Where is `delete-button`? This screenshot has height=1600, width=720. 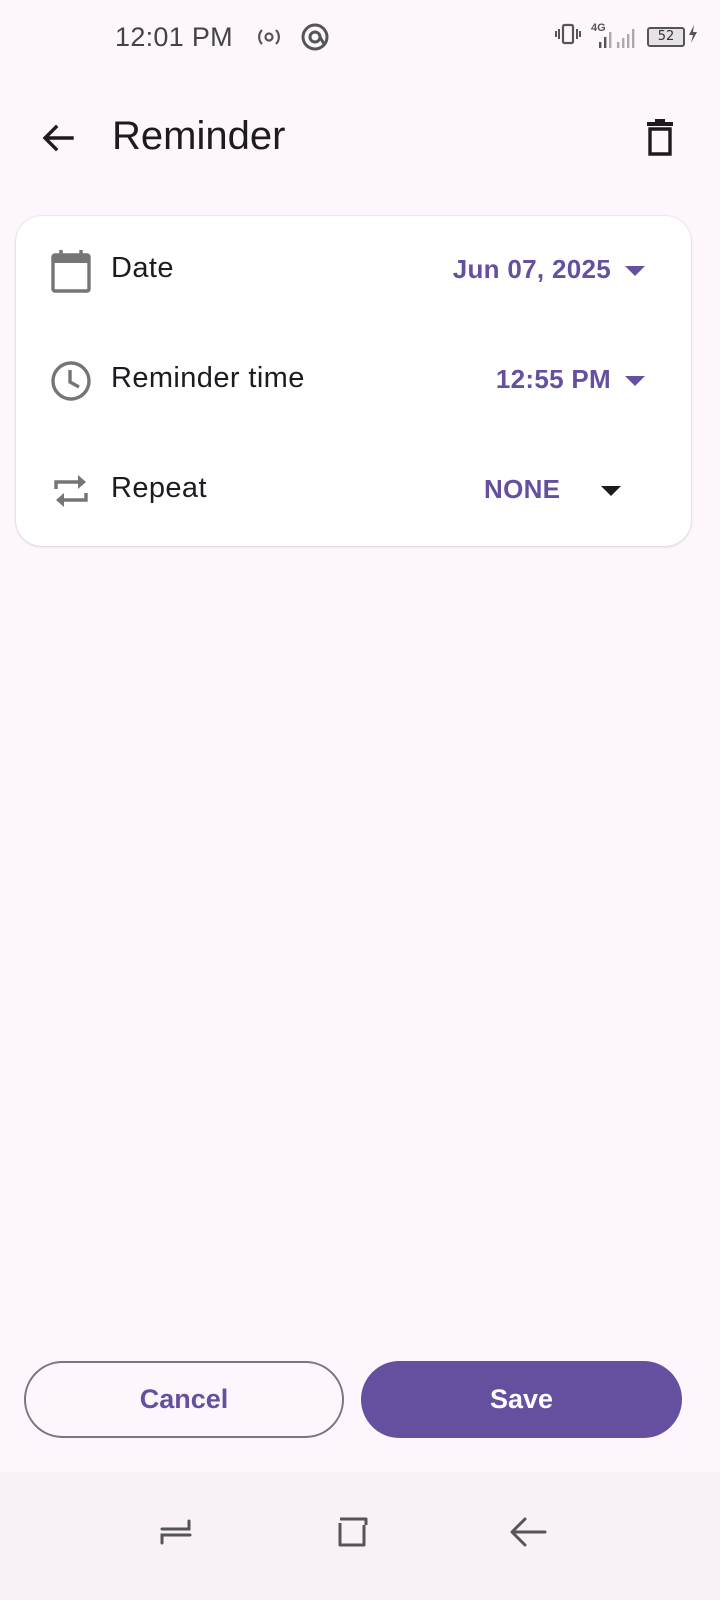 delete-button is located at coordinates (660, 138).